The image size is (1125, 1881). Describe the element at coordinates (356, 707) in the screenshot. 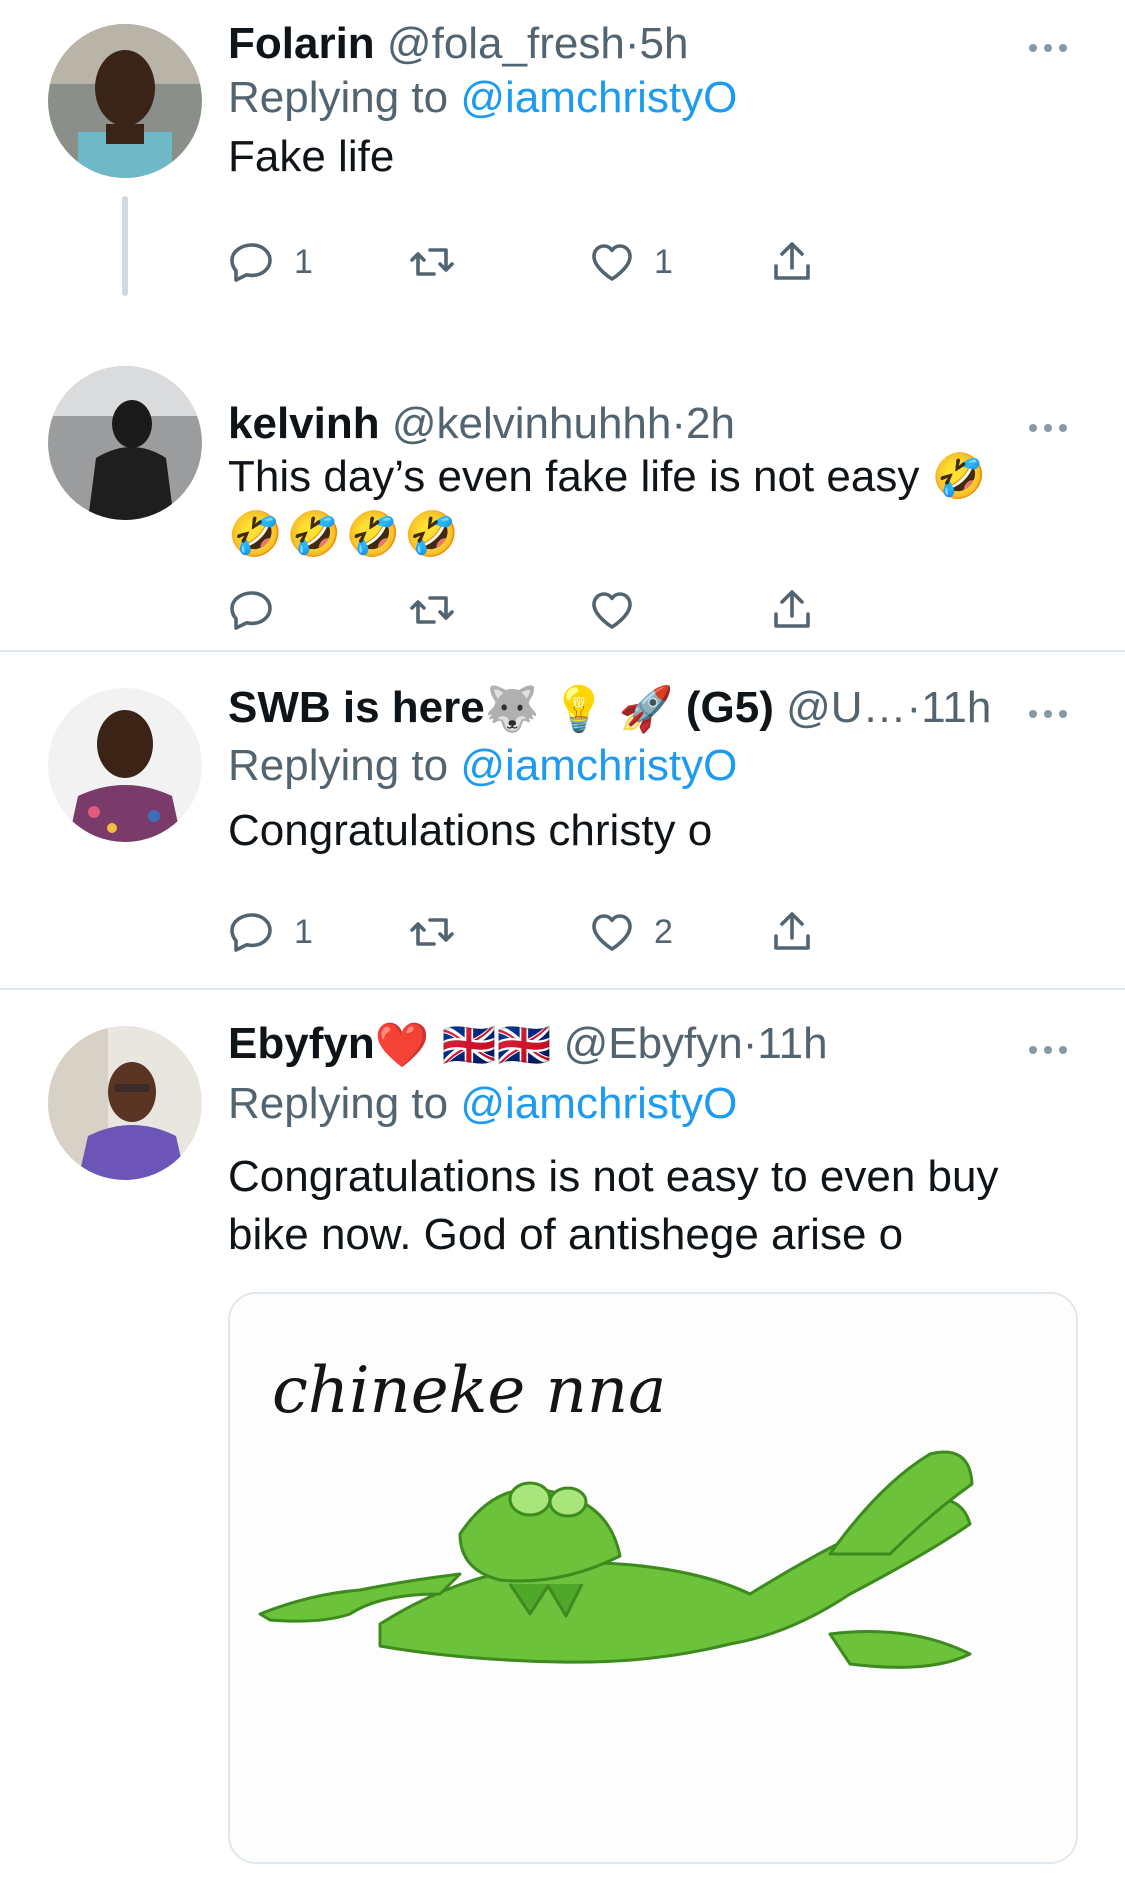

I see `author-name: SWB is here` at that location.